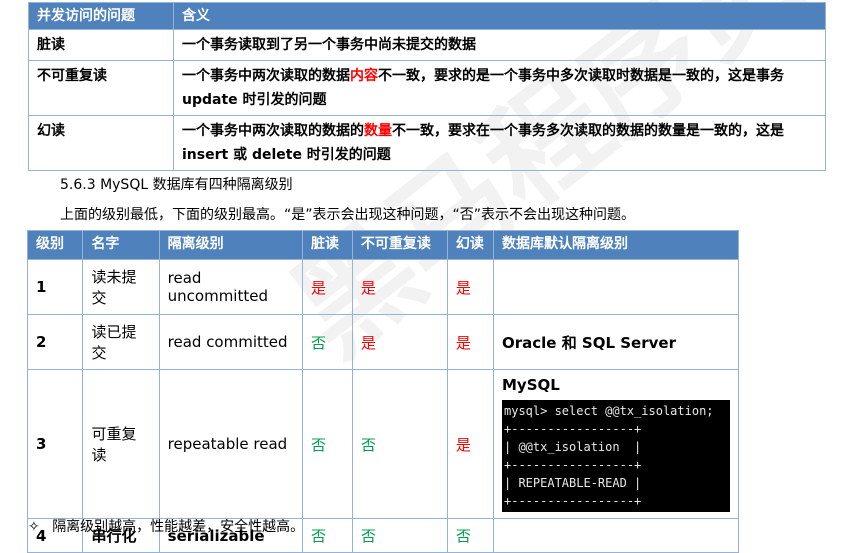 The image size is (848, 553). Describe the element at coordinates (378, 131) in the screenshot. I see `highlight-text: 数量` at that location.